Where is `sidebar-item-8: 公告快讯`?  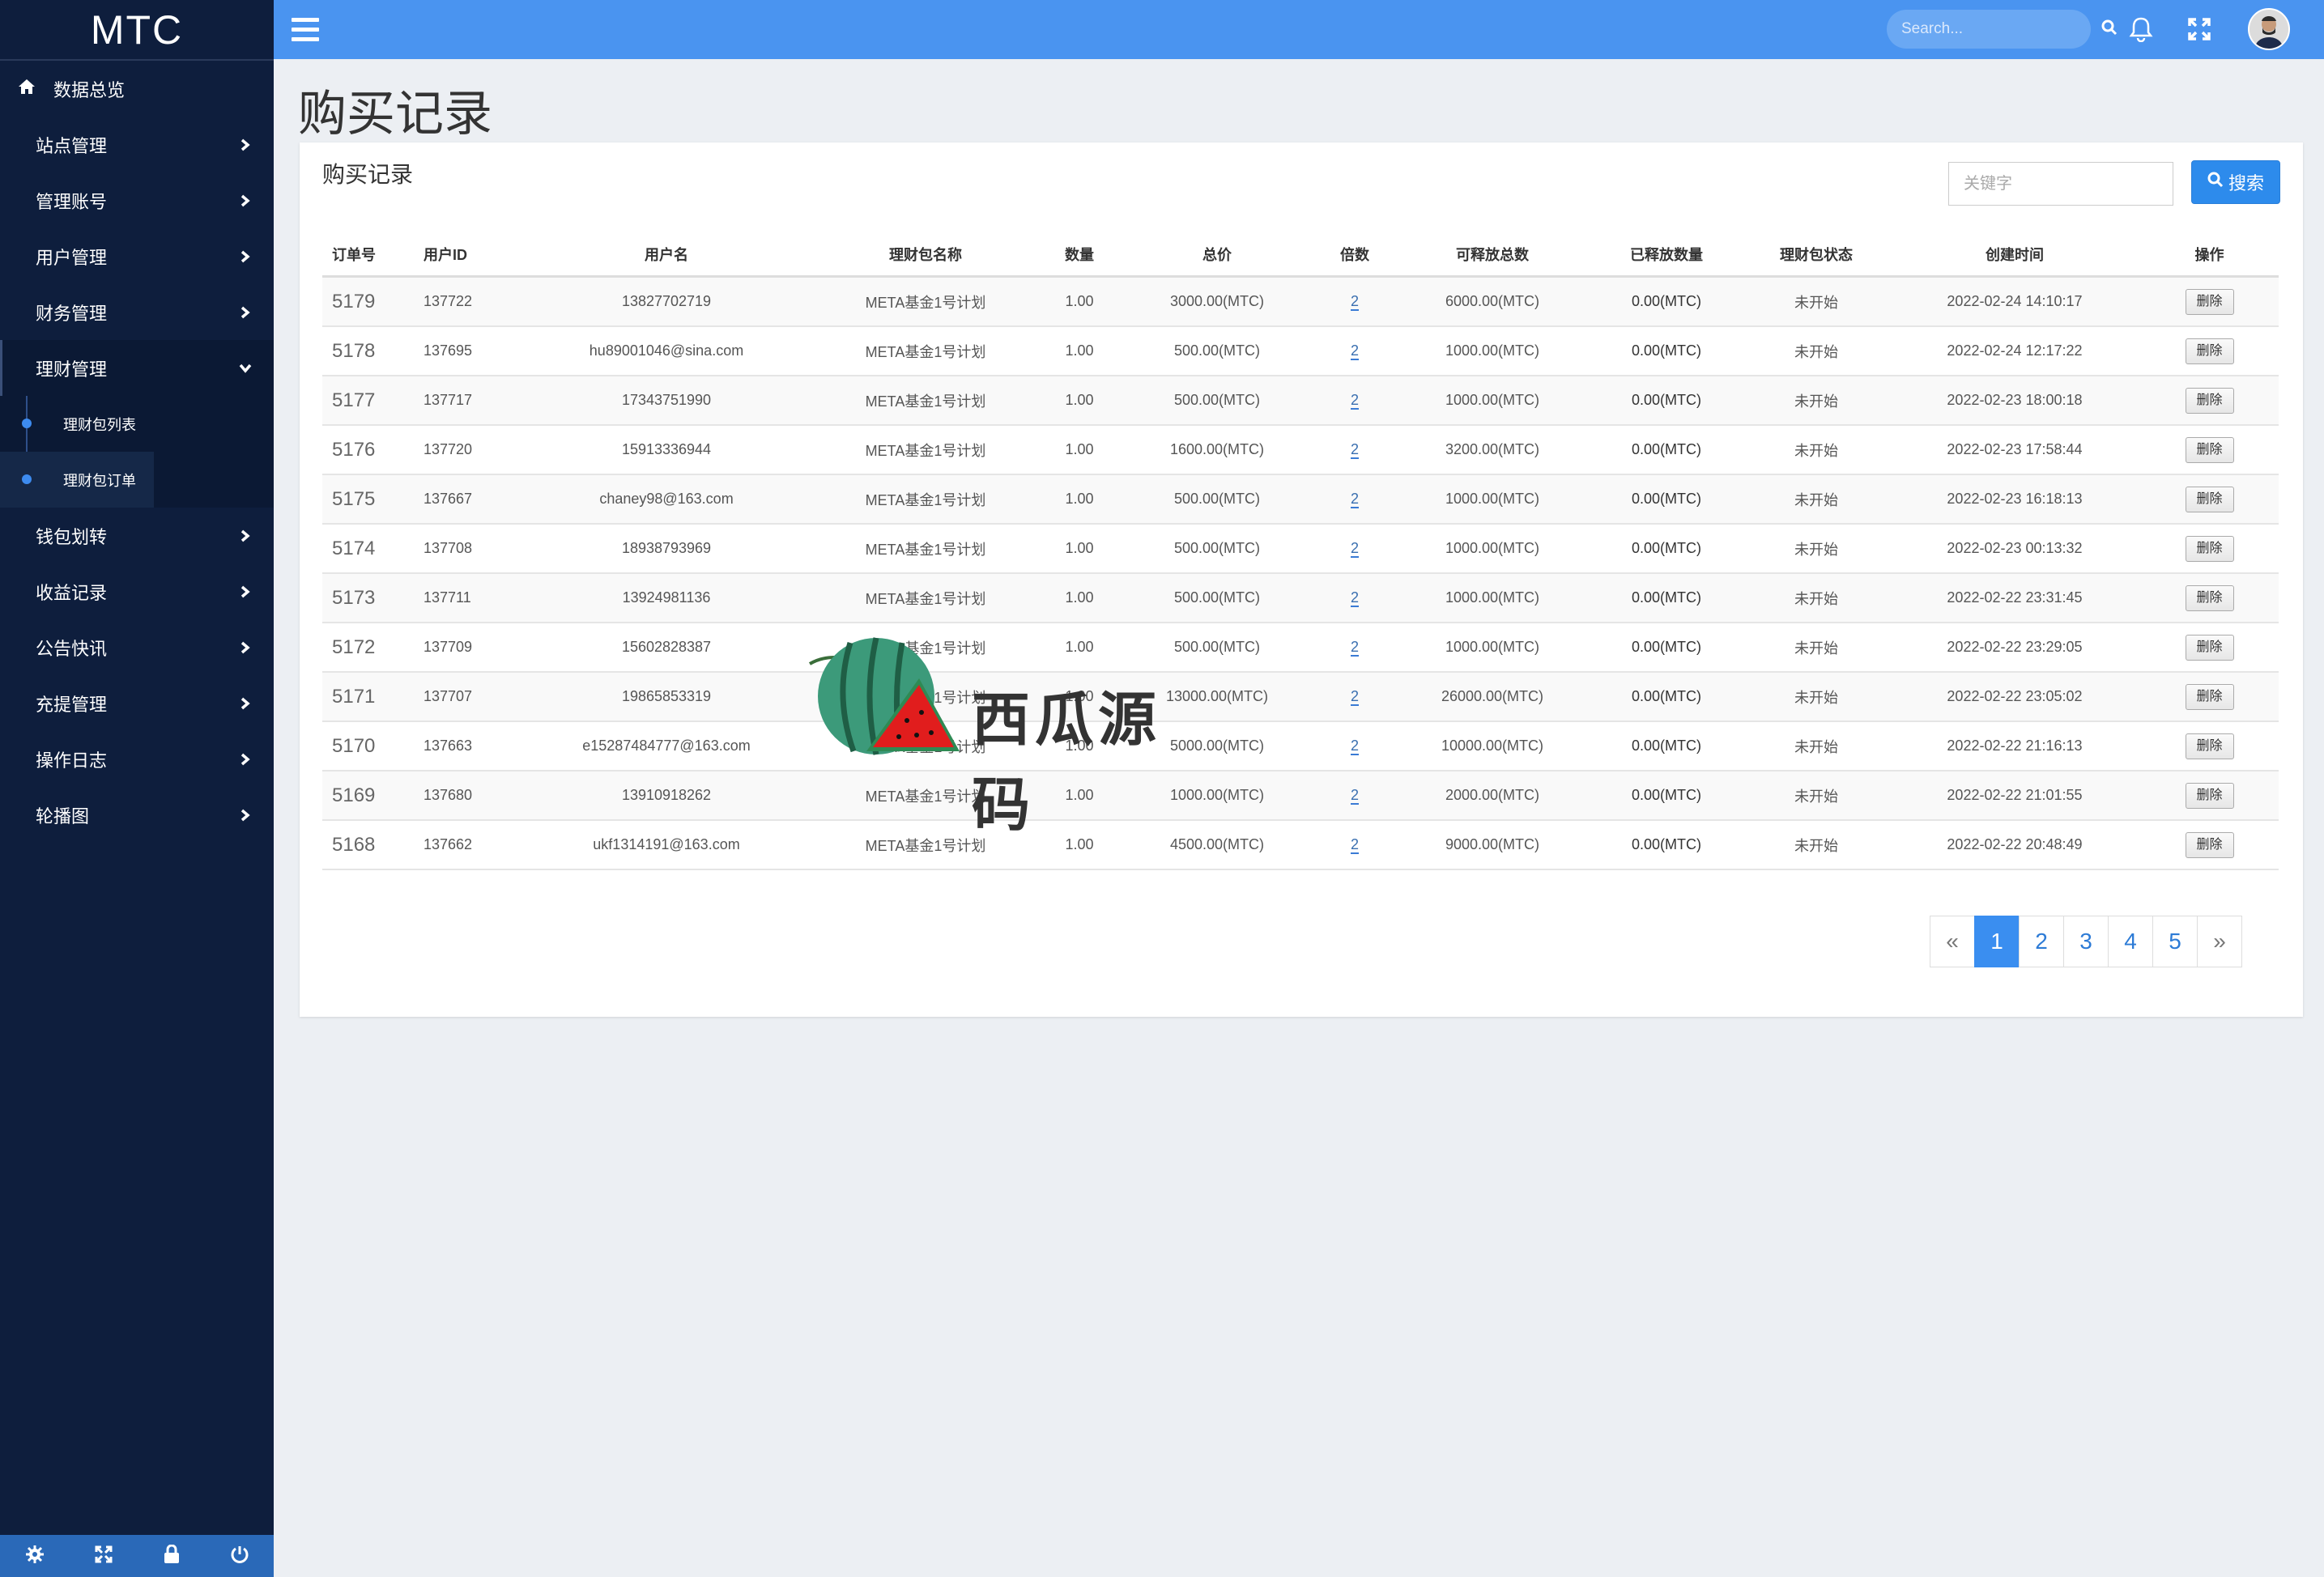 sidebar-item-8: 公告快讯 is located at coordinates (137, 647).